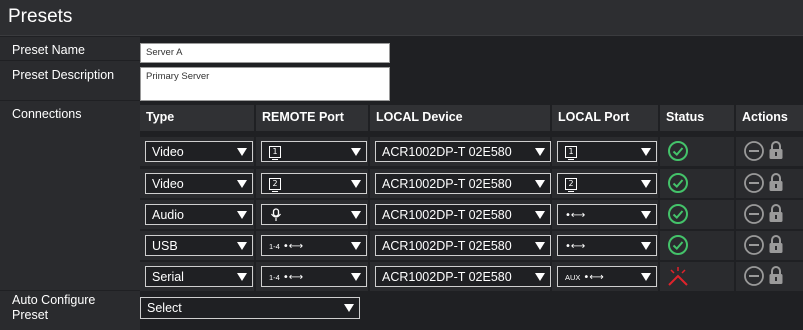  I want to click on column-header-local-device-label: LOCAL Device, so click(419, 117).